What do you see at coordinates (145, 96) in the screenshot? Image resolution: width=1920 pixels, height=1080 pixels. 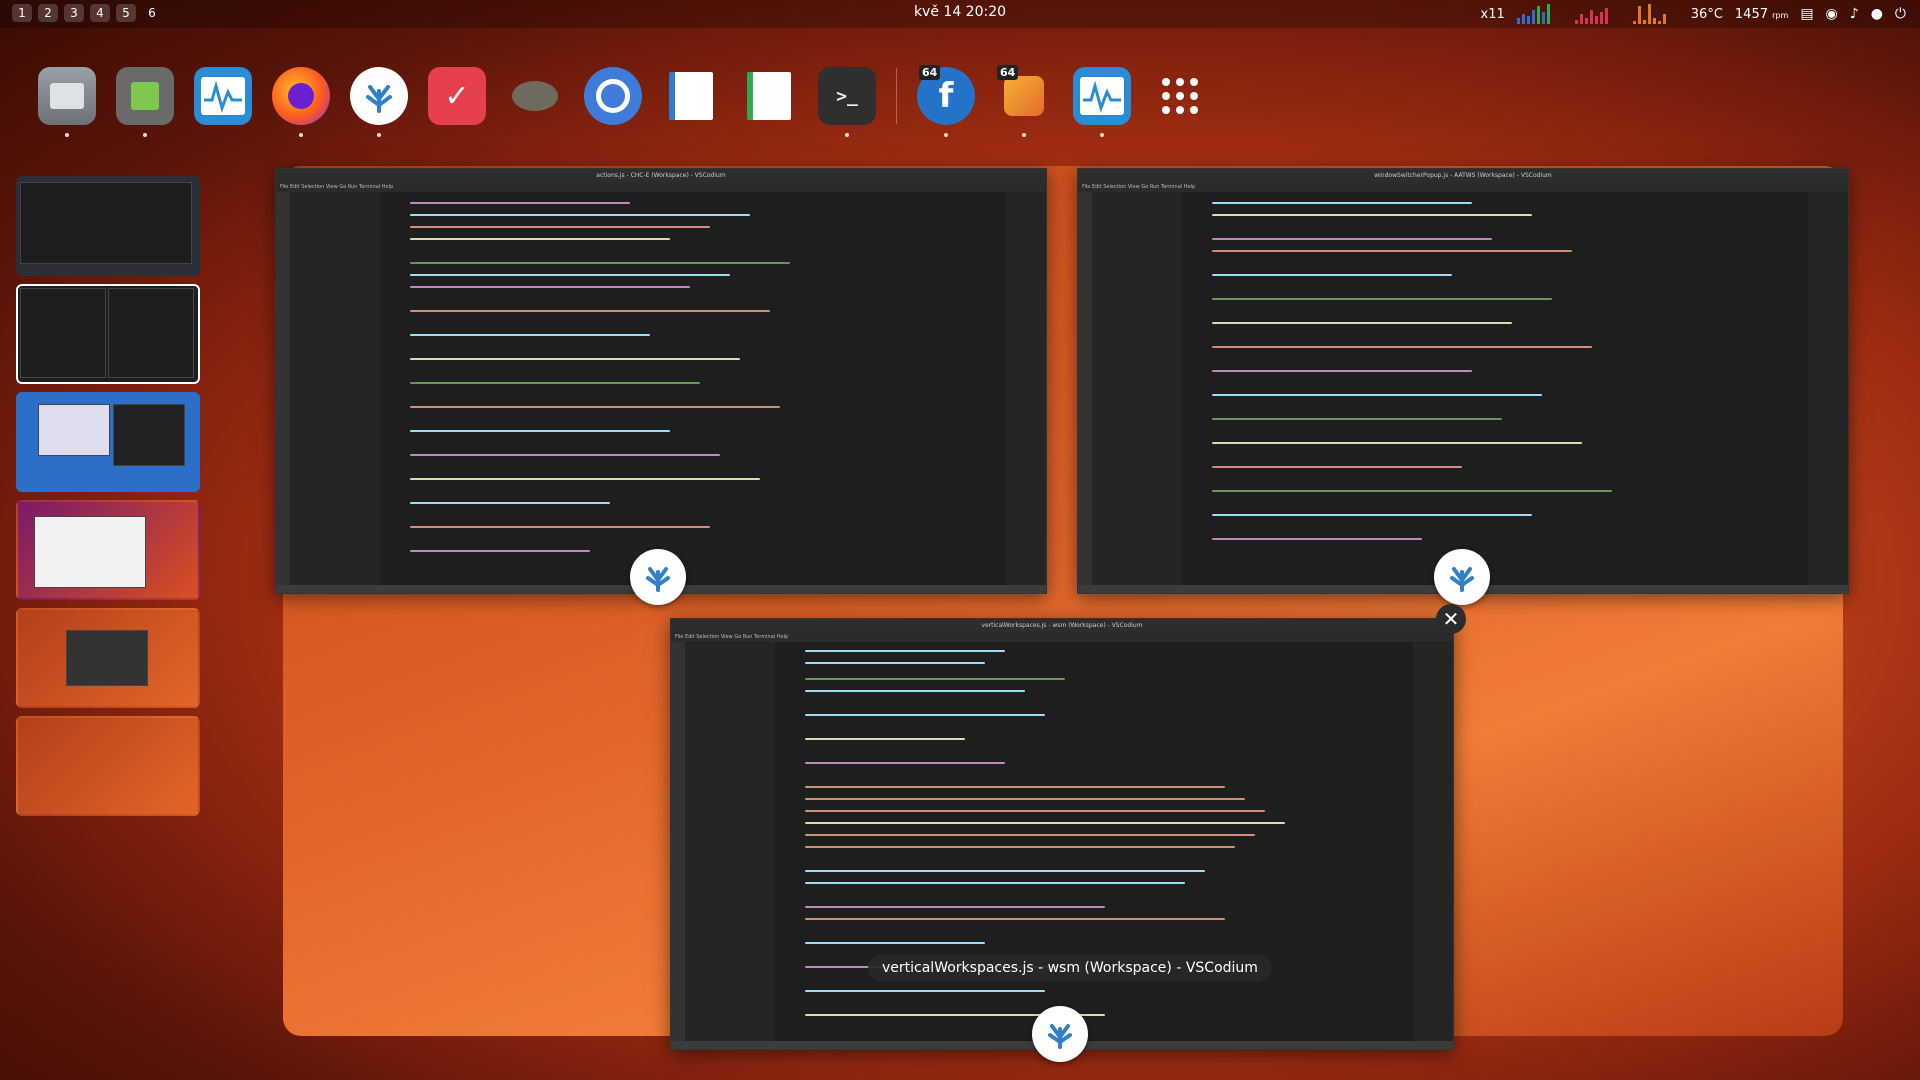 I see `puzzle-icon` at bounding box center [145, 96].